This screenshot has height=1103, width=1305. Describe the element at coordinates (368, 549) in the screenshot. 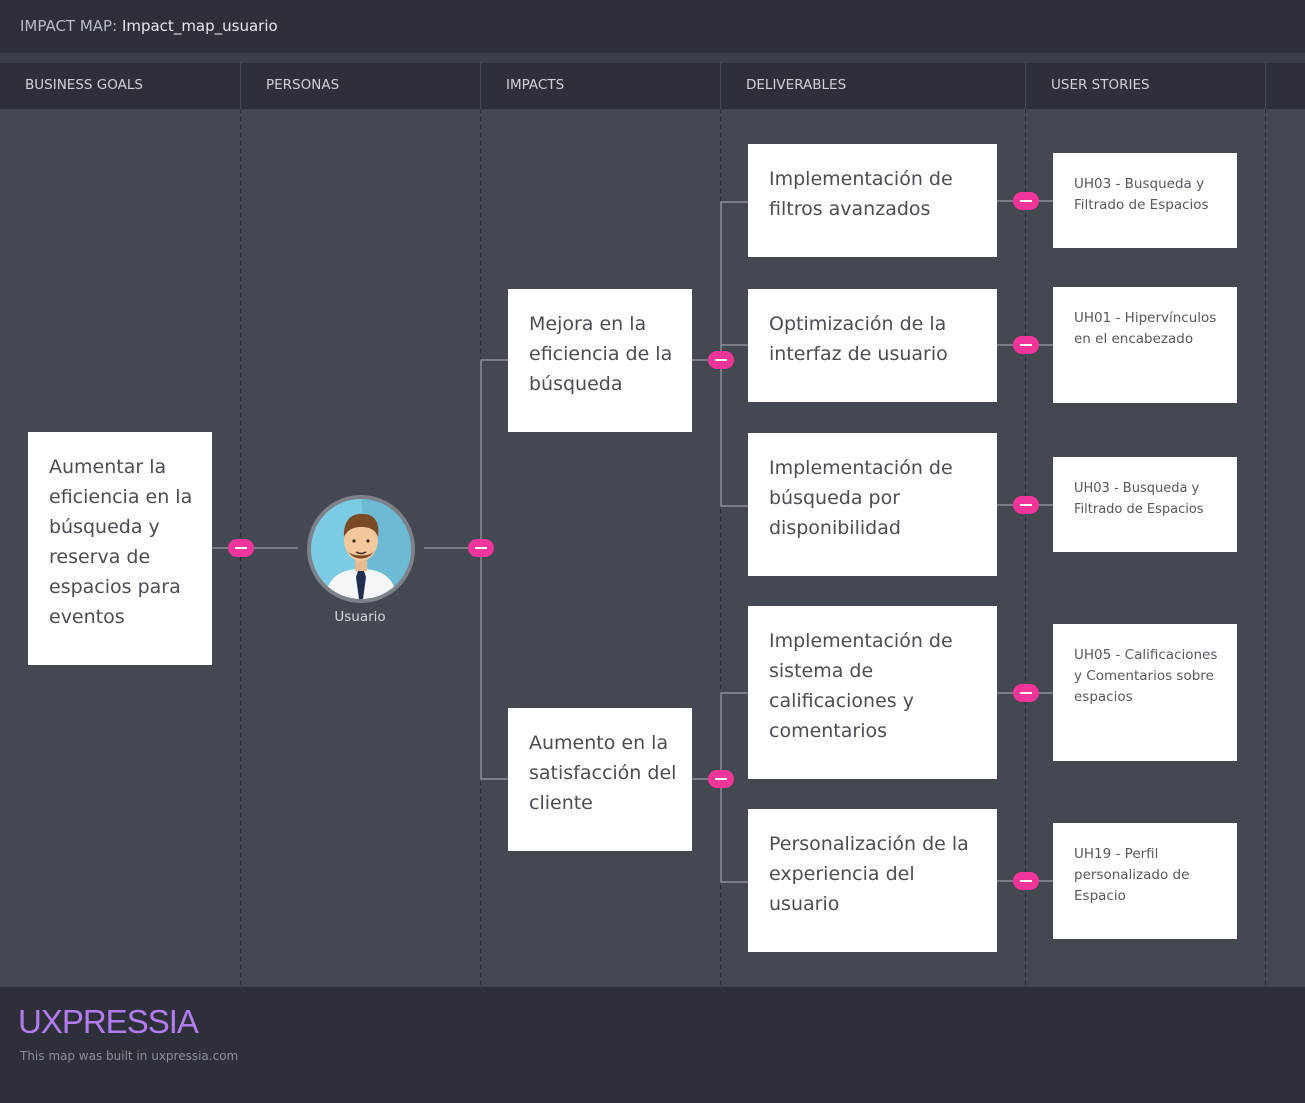

I see `person-icon` at that location.